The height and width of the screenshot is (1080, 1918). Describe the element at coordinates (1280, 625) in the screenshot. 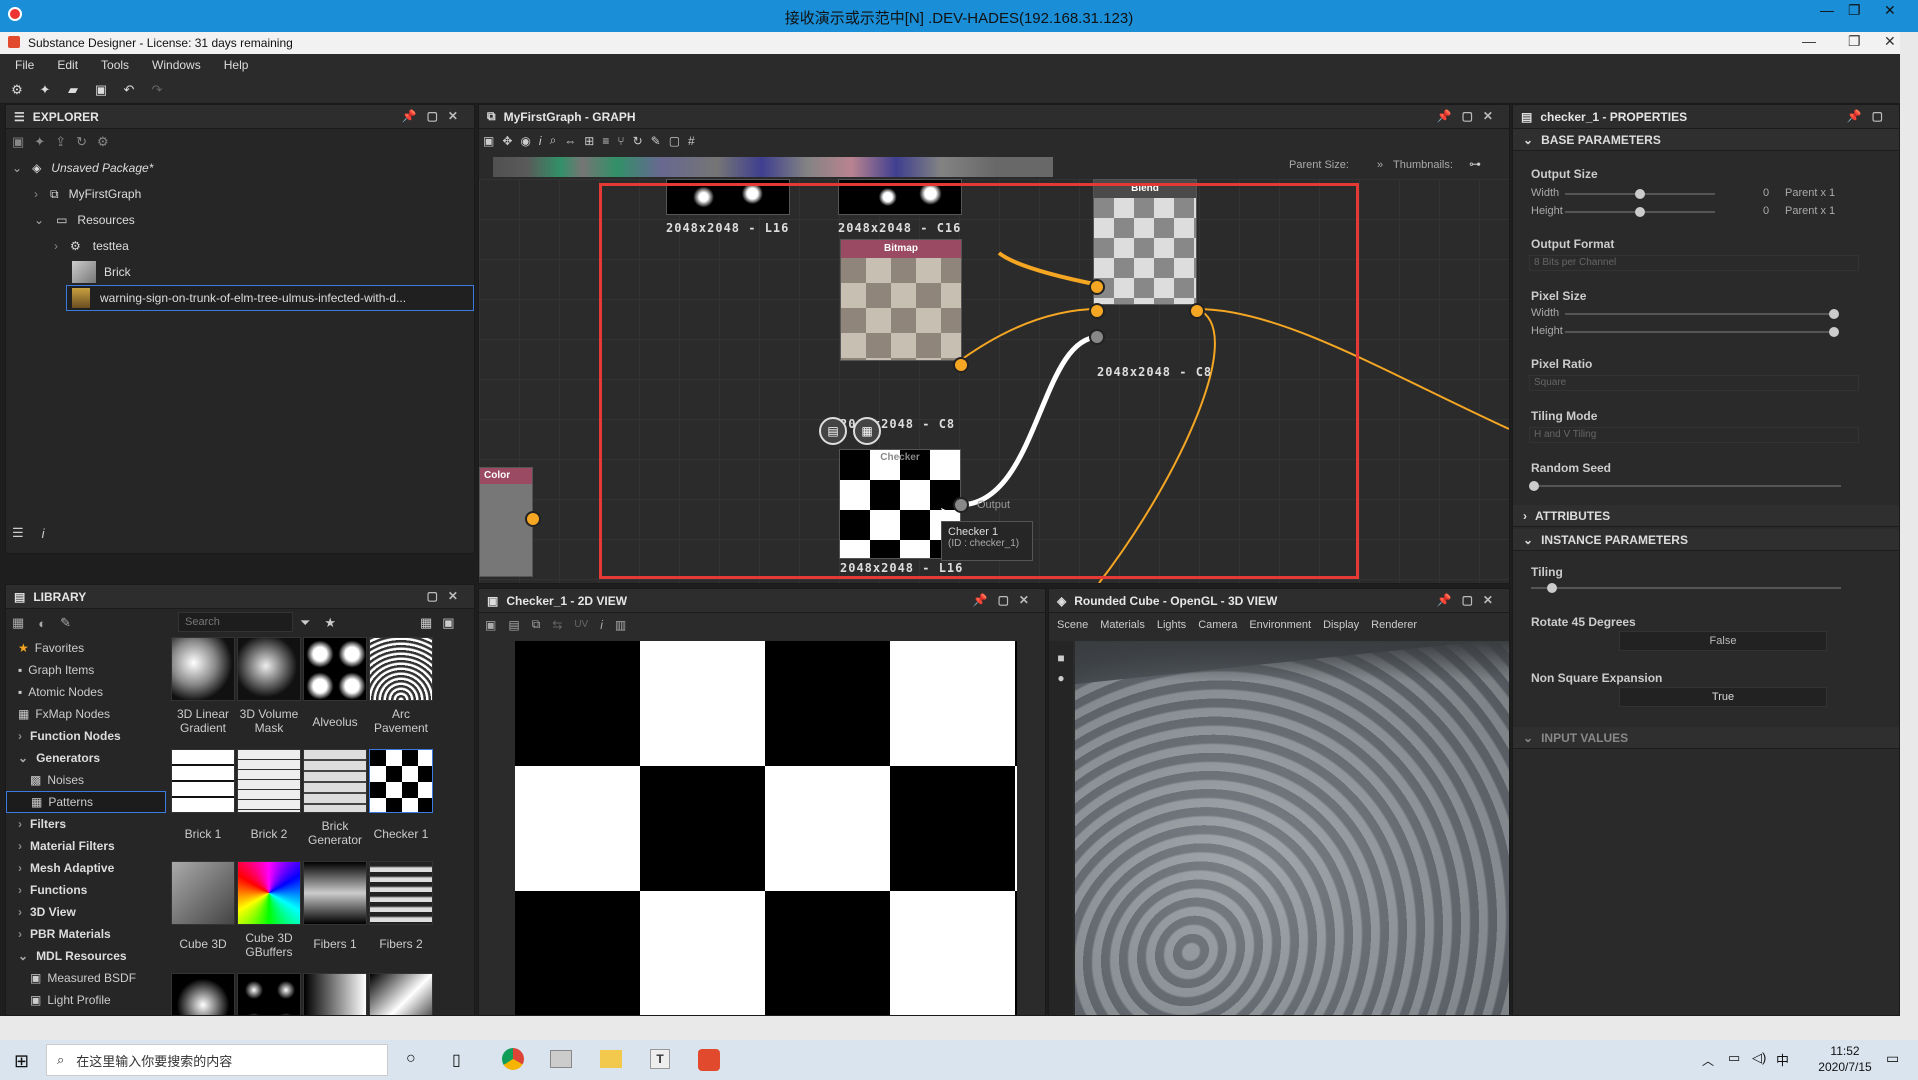

I see `menu-environment: Environment` at that location.